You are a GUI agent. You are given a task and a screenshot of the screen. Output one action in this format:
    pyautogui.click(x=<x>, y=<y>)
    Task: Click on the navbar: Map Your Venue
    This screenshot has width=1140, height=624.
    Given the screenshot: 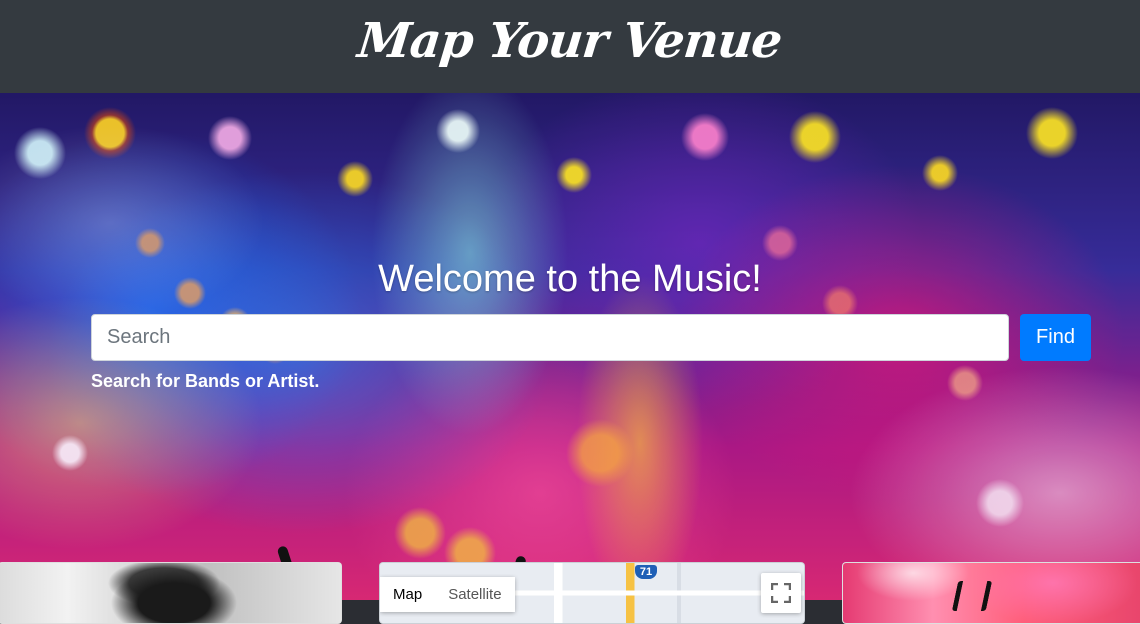 What is the action you would take?
    pyautogui.click(x=570, y=46)
    